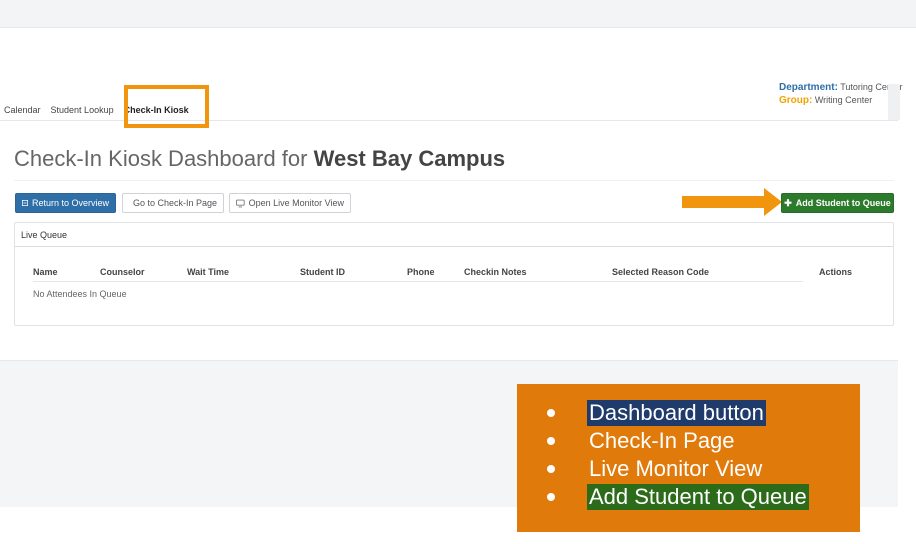 The width and height of the screenshot is (916, 544). What do you see at coordinates (732, 202) in the screenshot?
I see `arrow-pointer-icon` at bounding box center [732, 202].